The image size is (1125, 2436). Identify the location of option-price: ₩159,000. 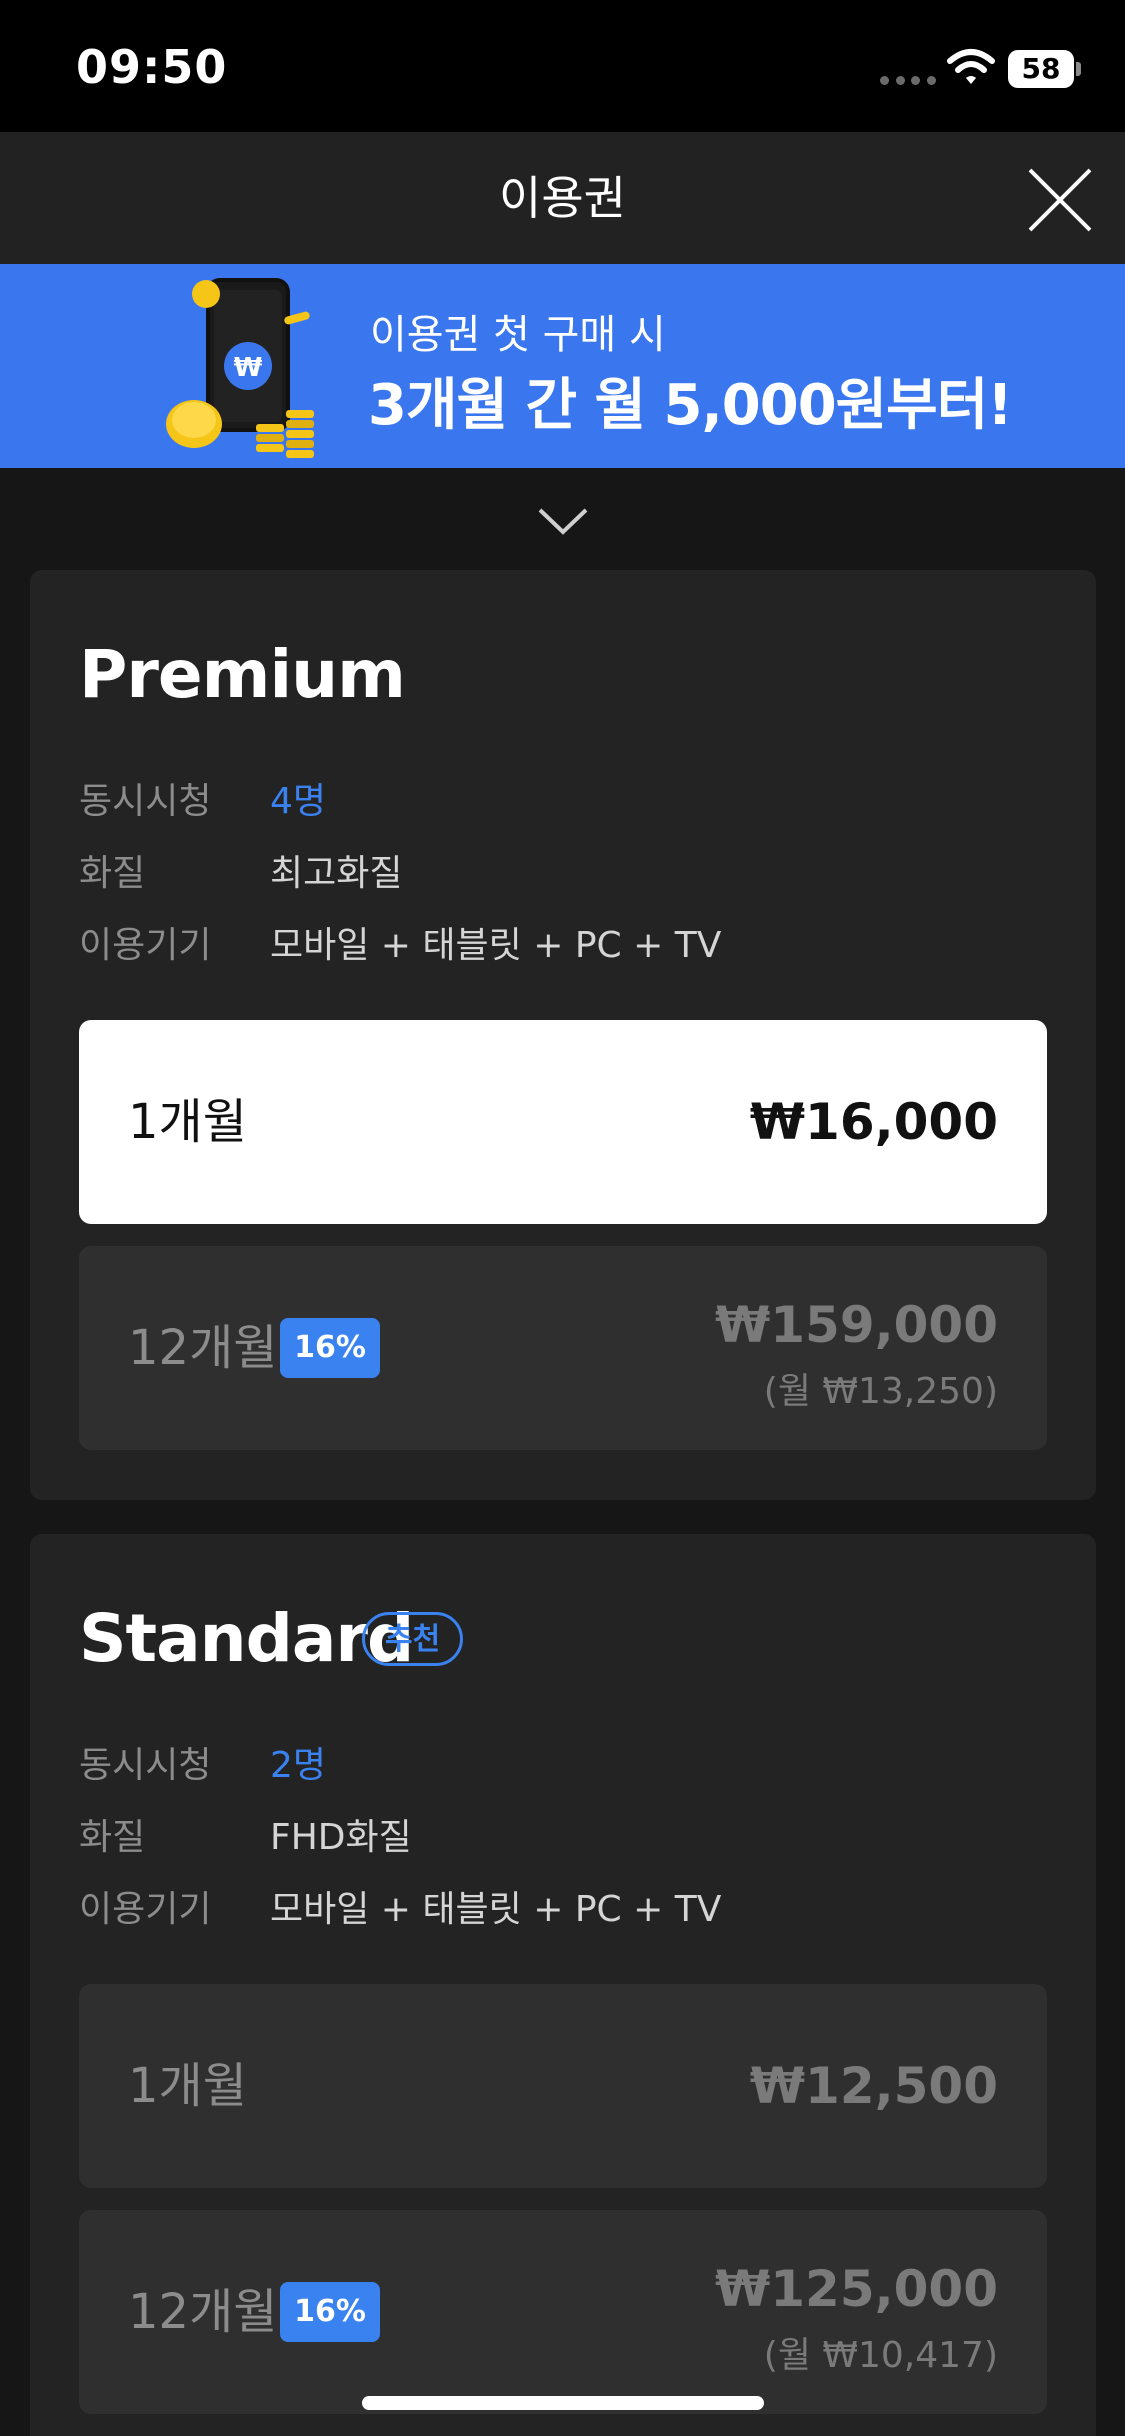
(856, 1325).